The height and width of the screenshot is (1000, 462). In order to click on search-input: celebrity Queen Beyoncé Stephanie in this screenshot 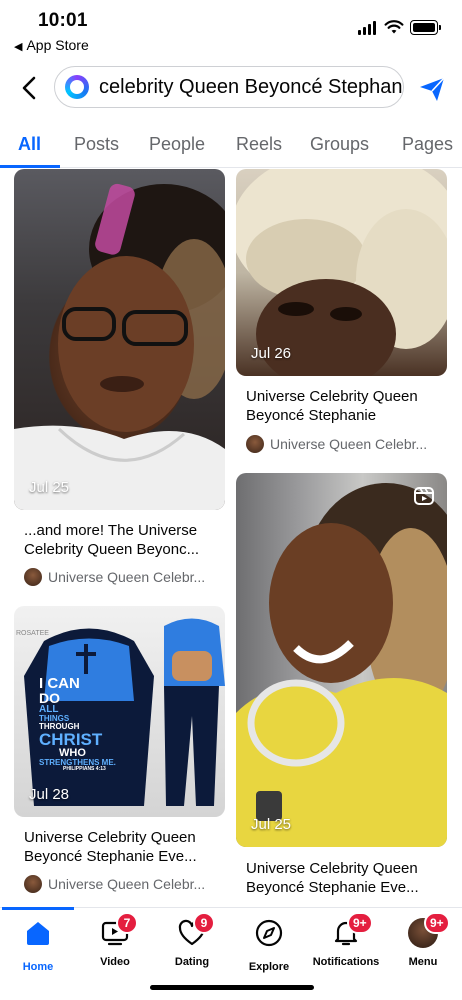, I will do `click(229, 87)`.